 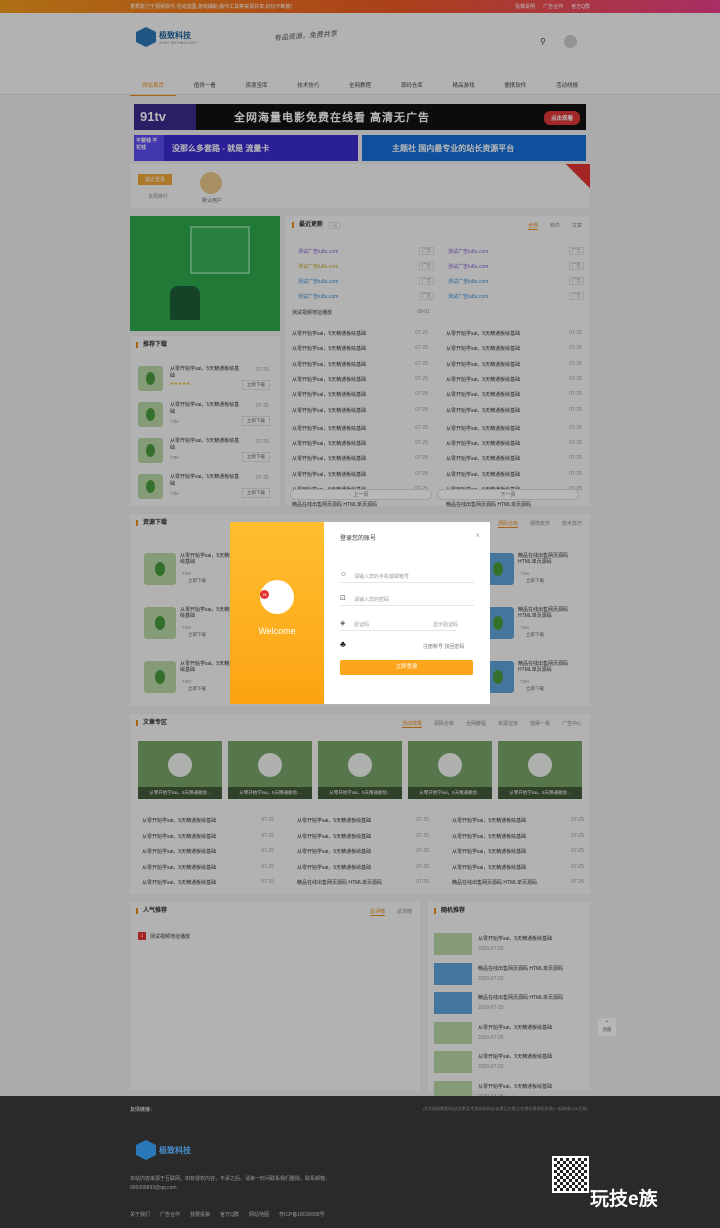 What do you see at coordinates (277, 613) in the screenshot?
I see `modal-welcome-panel: Hi Welcome` at bounding box center [277, 613].